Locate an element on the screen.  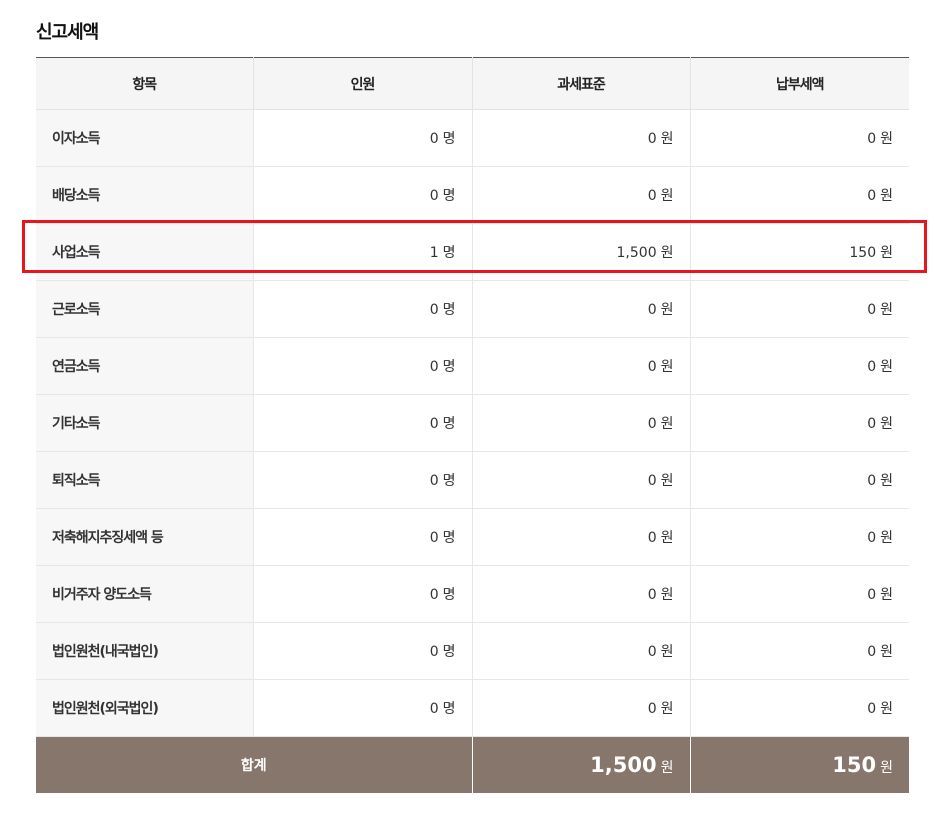
row-tax-base: 1,500 원 is located at coordinates (580, 252).